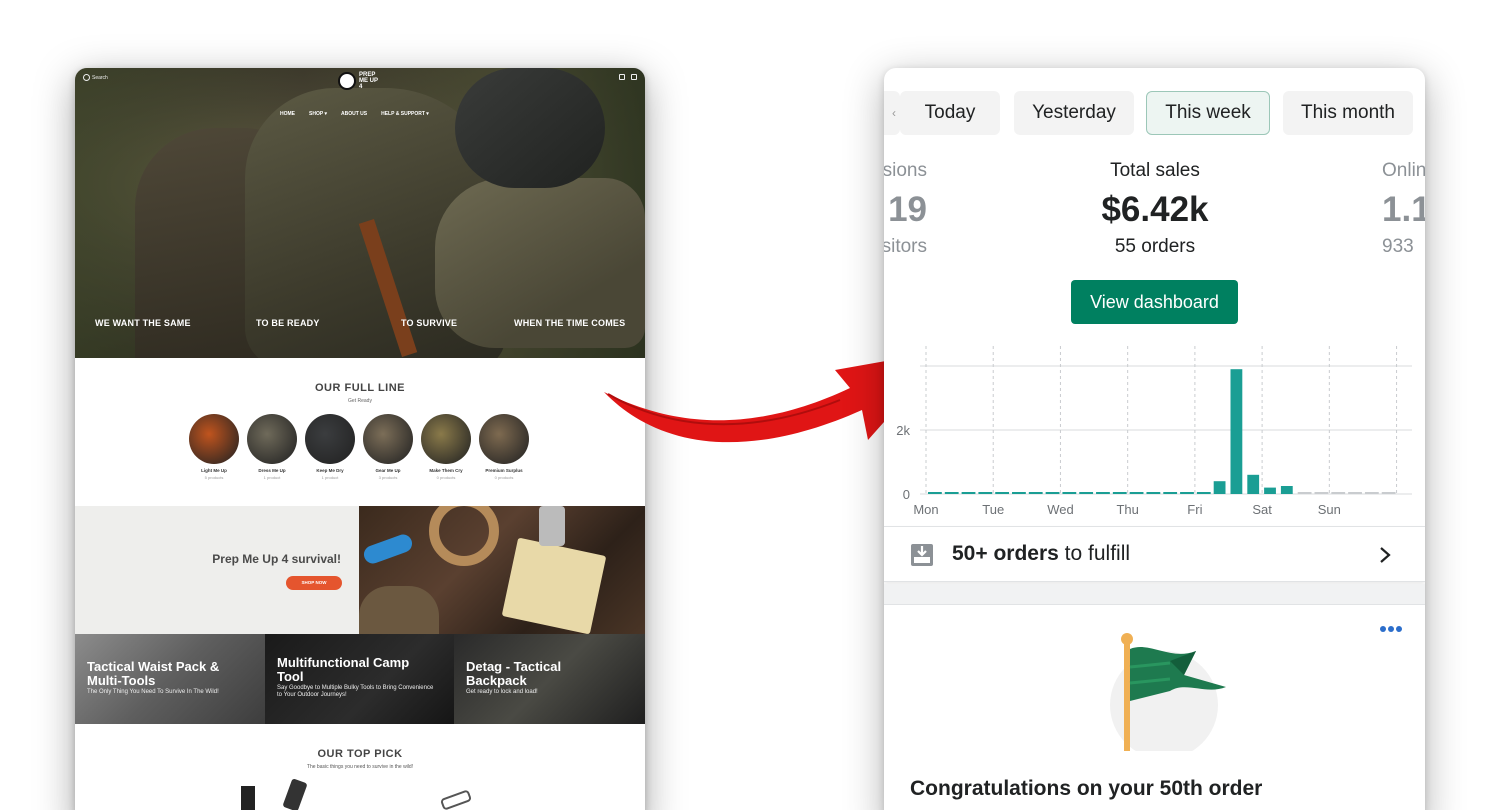 The width and height of the screenshot is (1491, 810). I want to click on section-title: OUR TOP PICK, so click(360, 754).